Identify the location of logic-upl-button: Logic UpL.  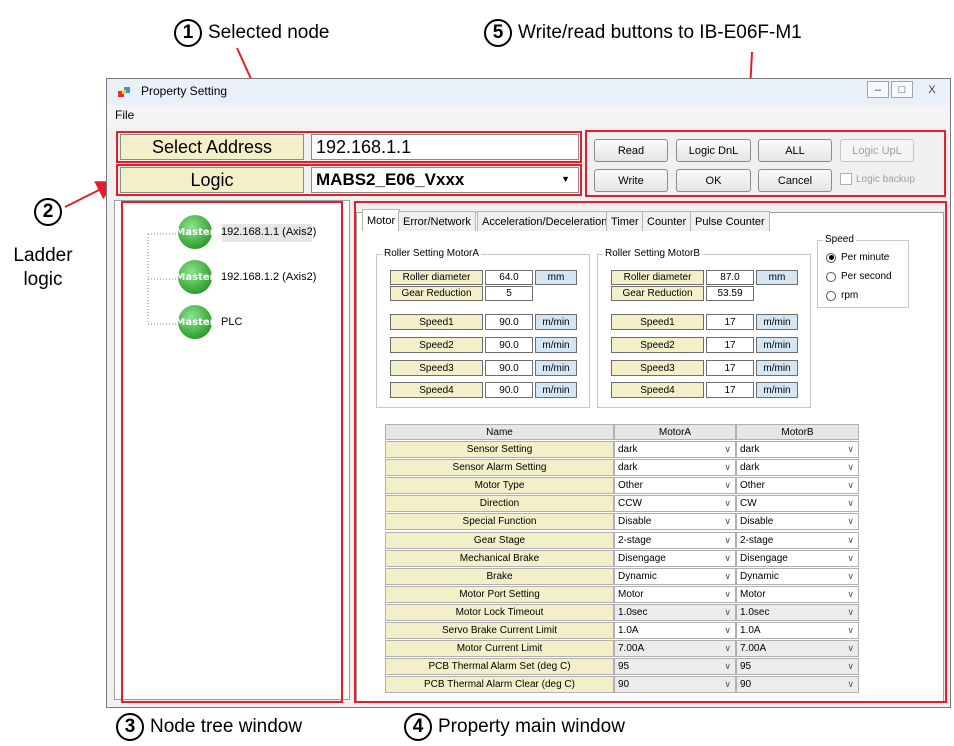
(877, 150).